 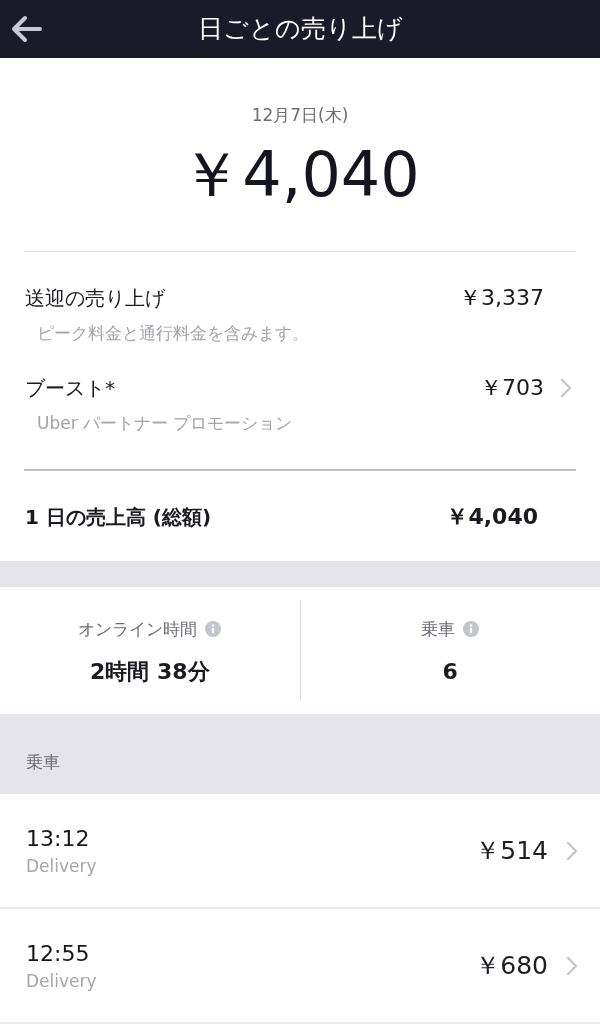 What do you see at coordinates (173, 333) in the screenshot?
I see `earnings-note: ピーク料金と通行料金を含みます。` at bounding box center [173, 333].